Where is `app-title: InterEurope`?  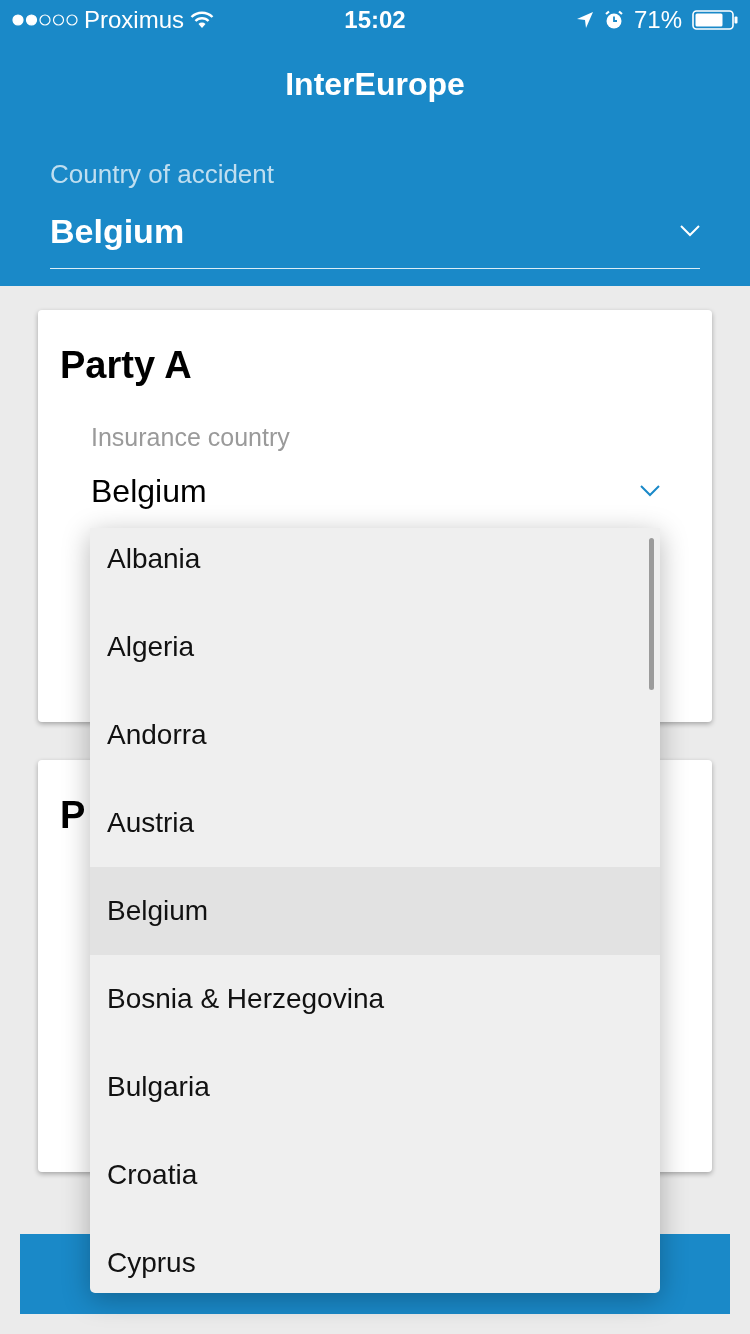 app-title: InterEurope is located at coordinates (375, 84).